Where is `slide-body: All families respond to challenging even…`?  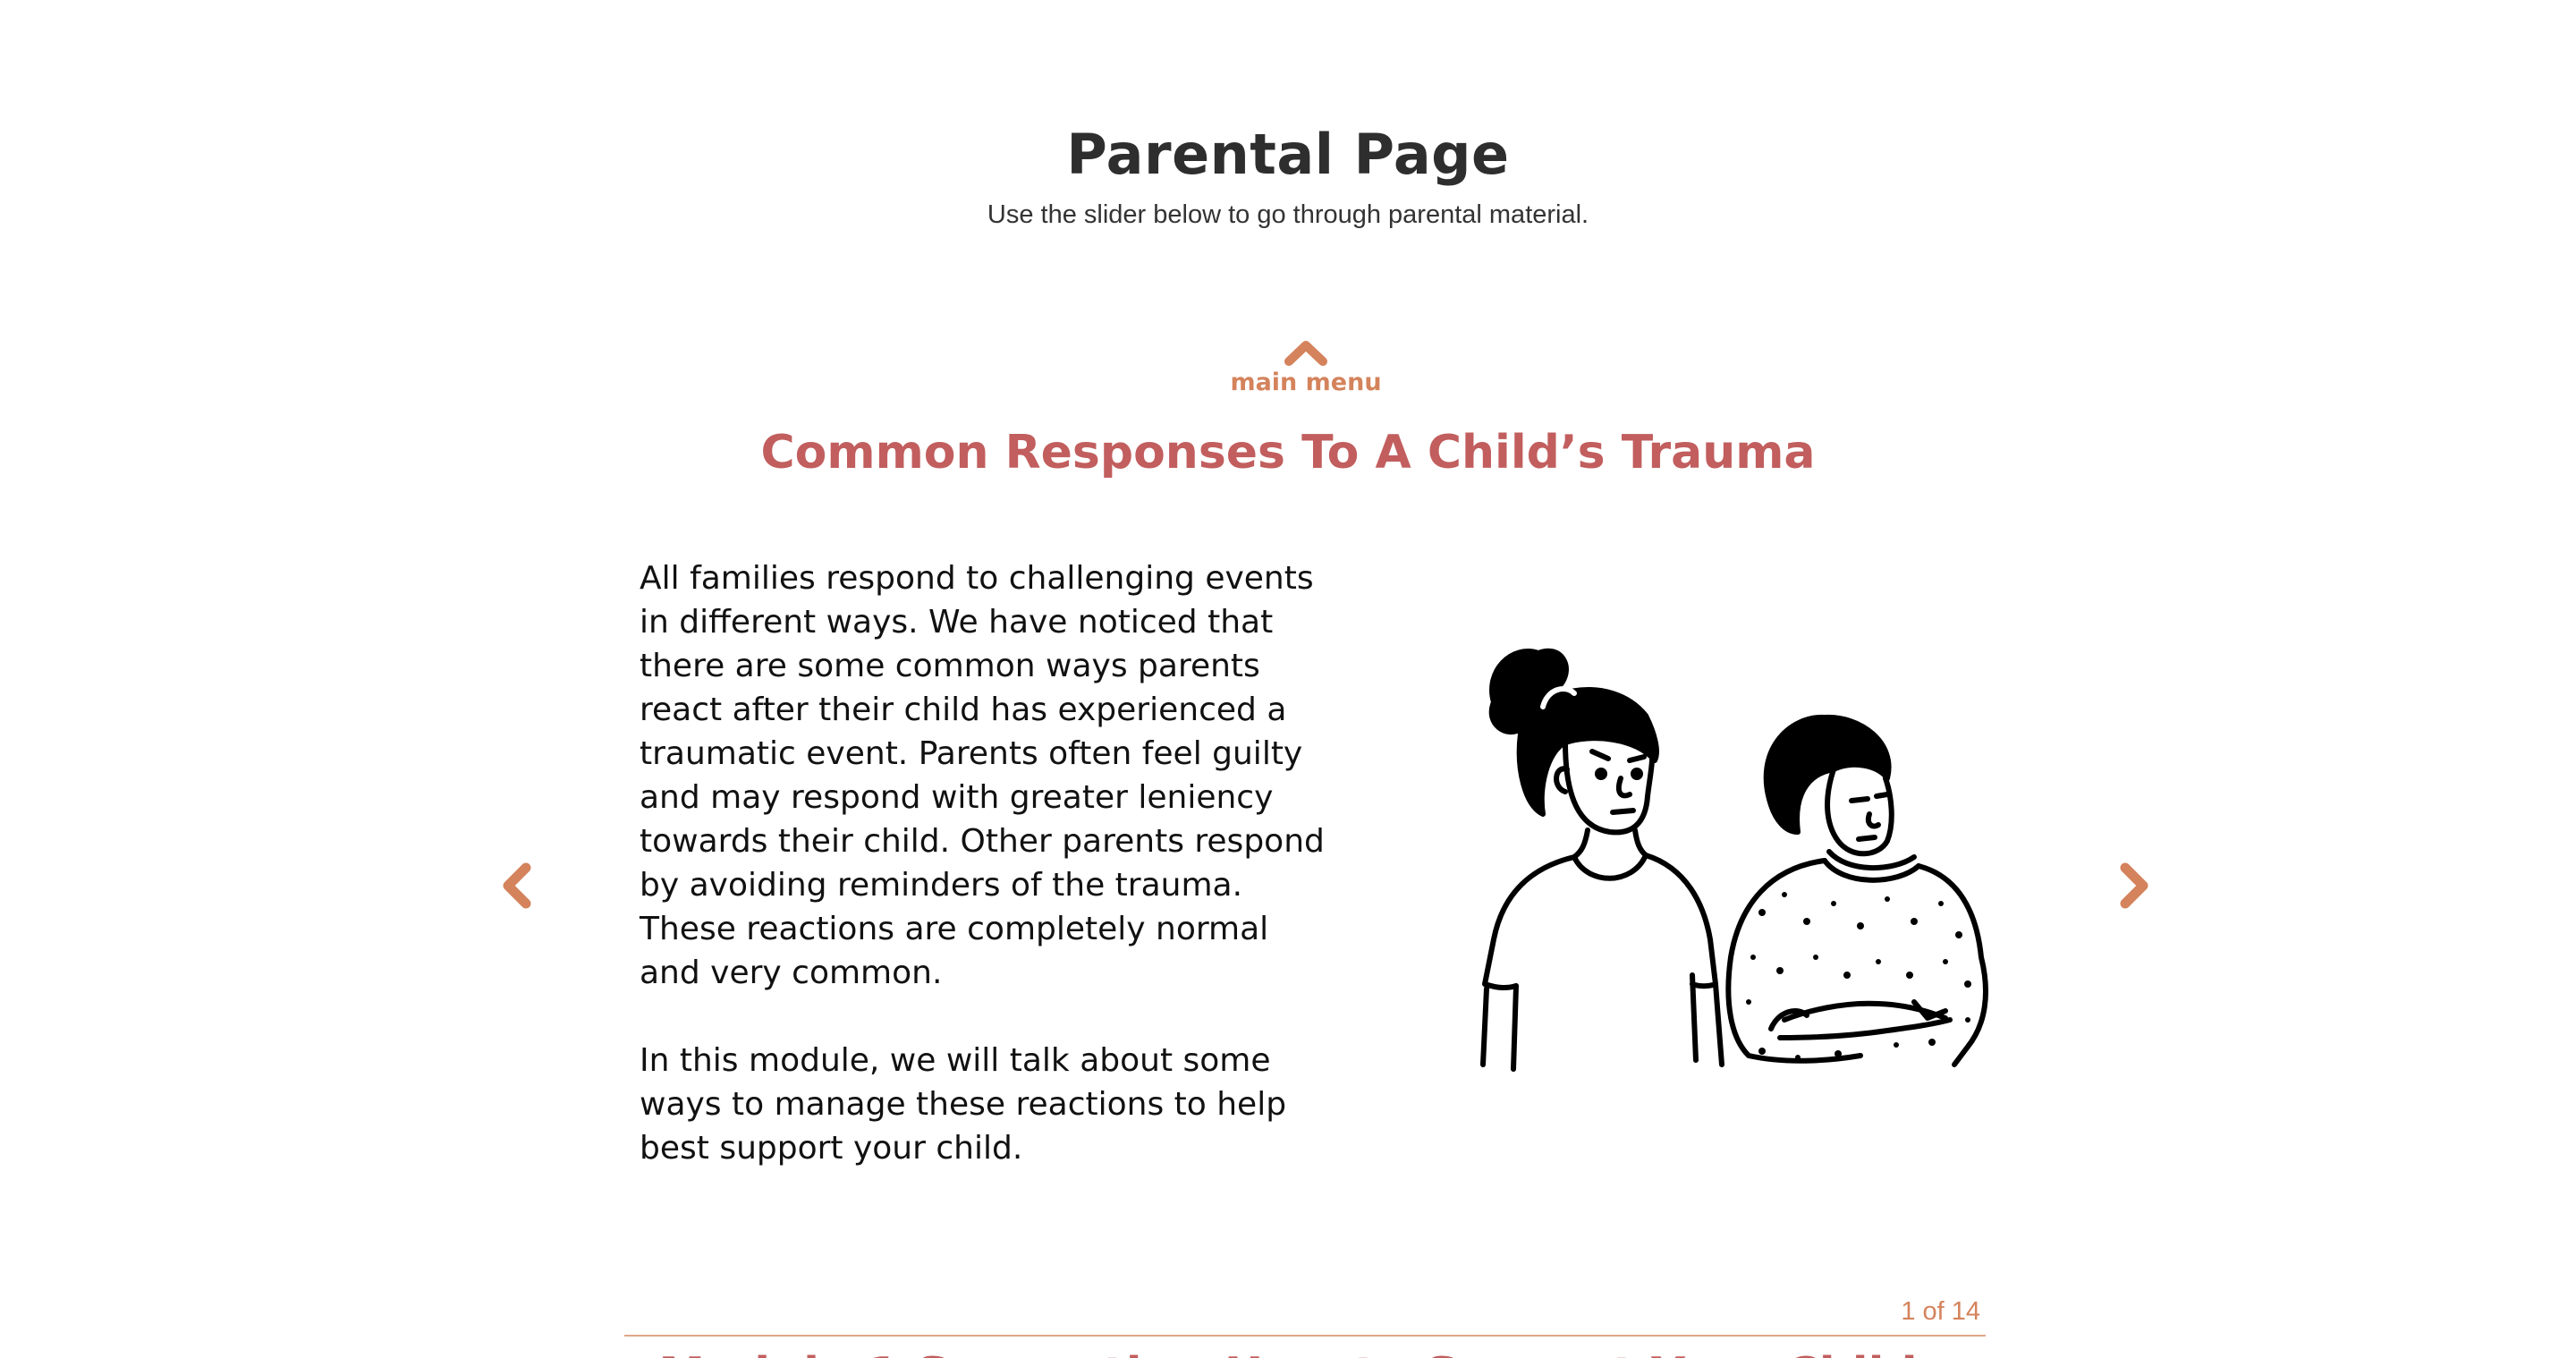
slide-body: All families respond to challenging even… is located at coordinates (988, 885).